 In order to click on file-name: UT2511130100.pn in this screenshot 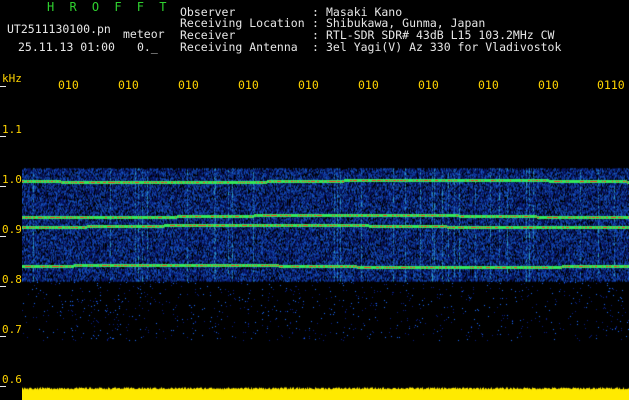, I will do `click(59, 29)`.